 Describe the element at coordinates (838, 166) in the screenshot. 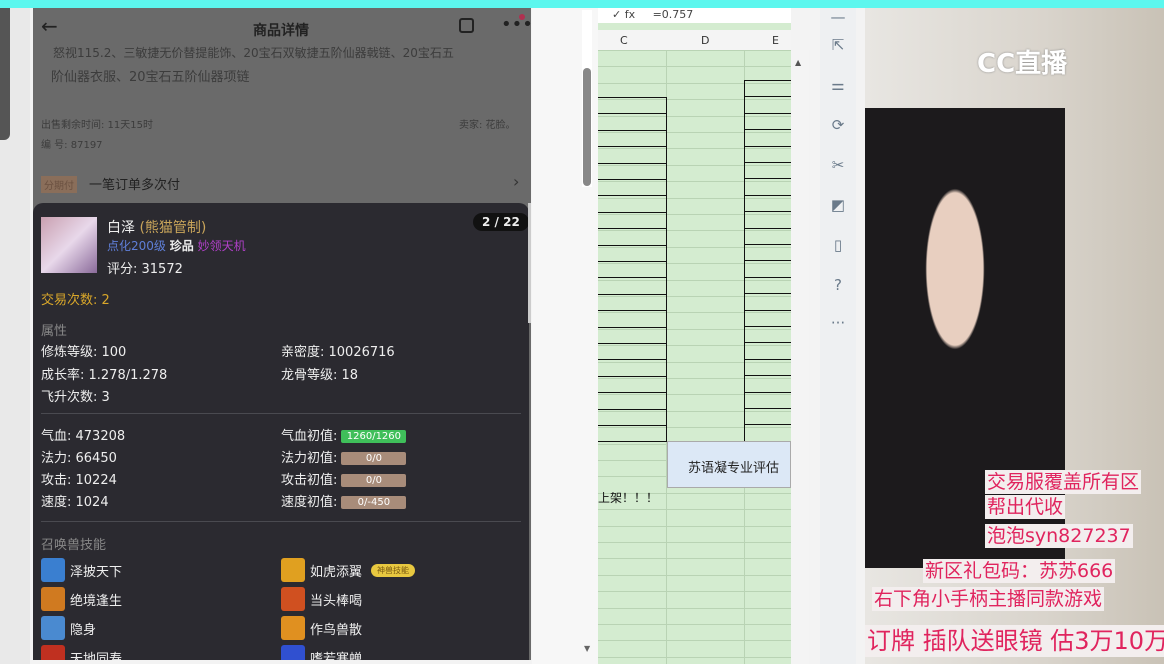

I see `tools-icon: ✂` at that location.